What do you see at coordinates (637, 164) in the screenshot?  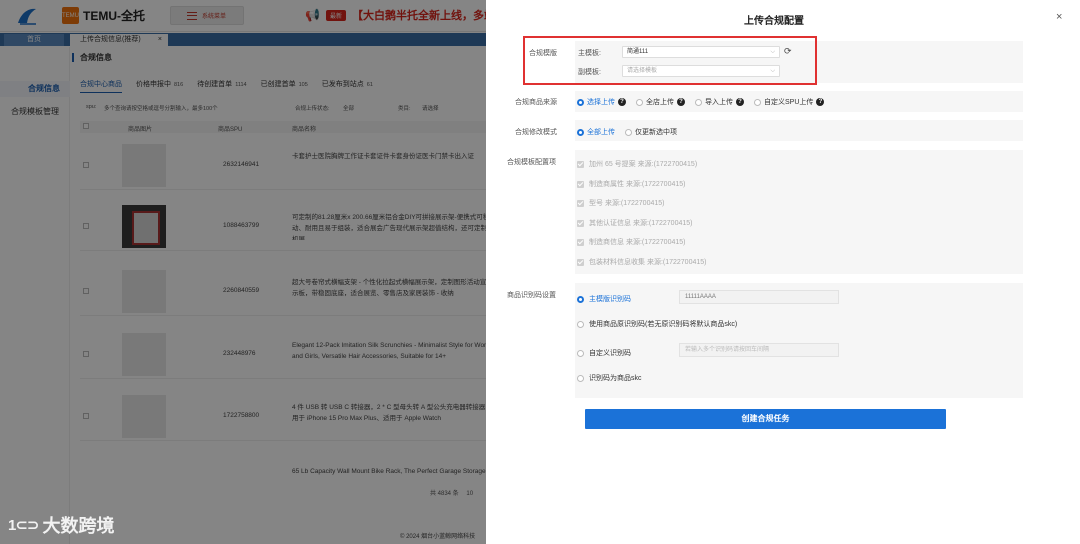 I see `config-item-checkbox: 加州 65 号提案 来源:(1722700415)` at bounding box center [637, 164].